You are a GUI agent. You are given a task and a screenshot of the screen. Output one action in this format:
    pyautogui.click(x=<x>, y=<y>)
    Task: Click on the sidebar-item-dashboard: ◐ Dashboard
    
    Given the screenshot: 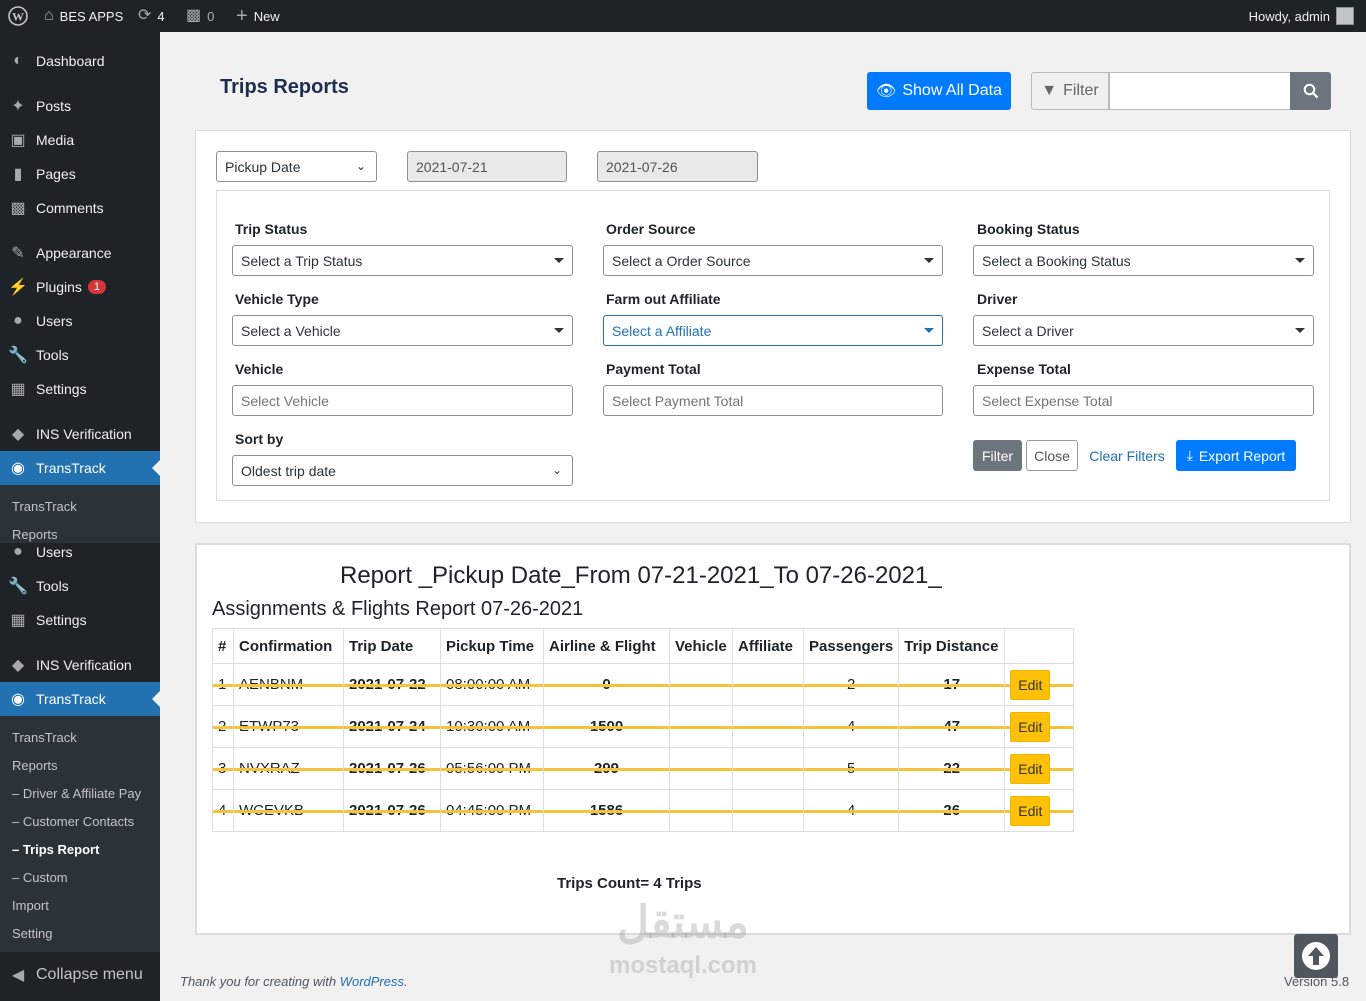 What is the action you would take?
    pyautogui.click(x=80, y=61)
    